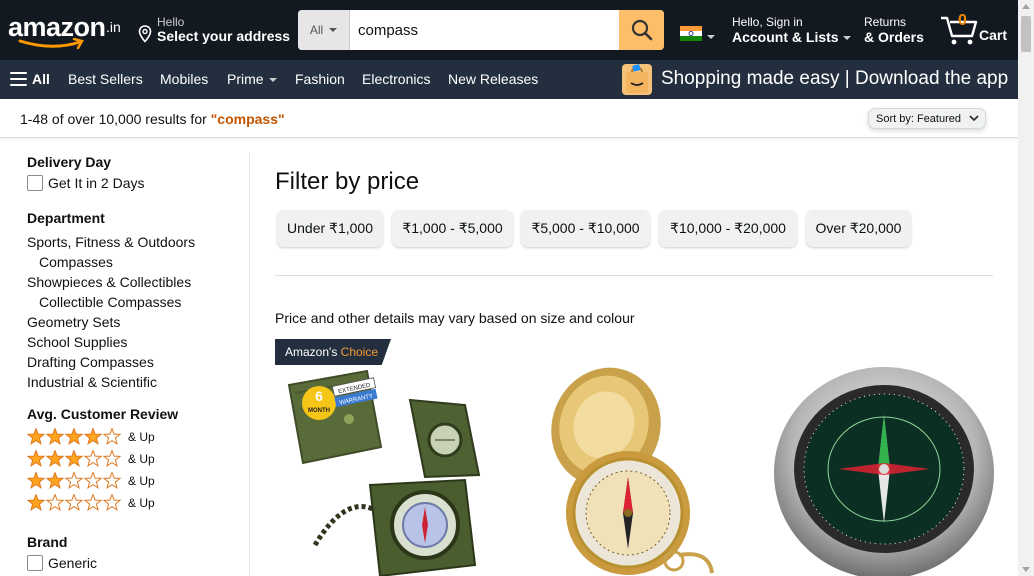  I want to click on review-heading: Avg. Customer Review, so click(103, 414).